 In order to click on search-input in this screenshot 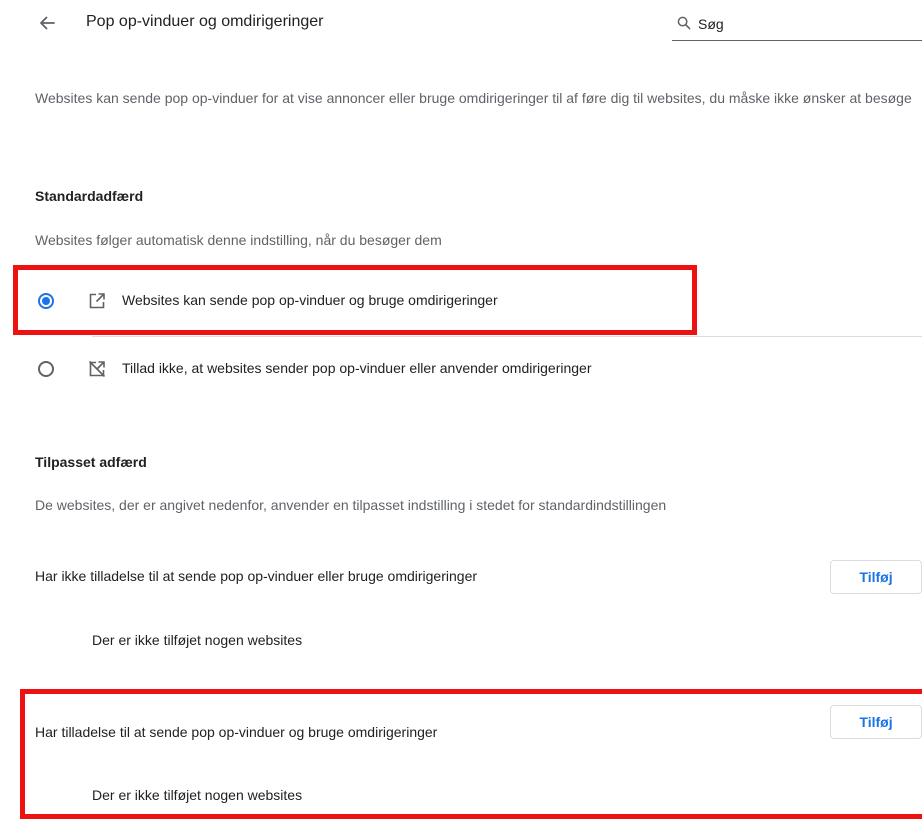, I will do `click(803, 24)`.